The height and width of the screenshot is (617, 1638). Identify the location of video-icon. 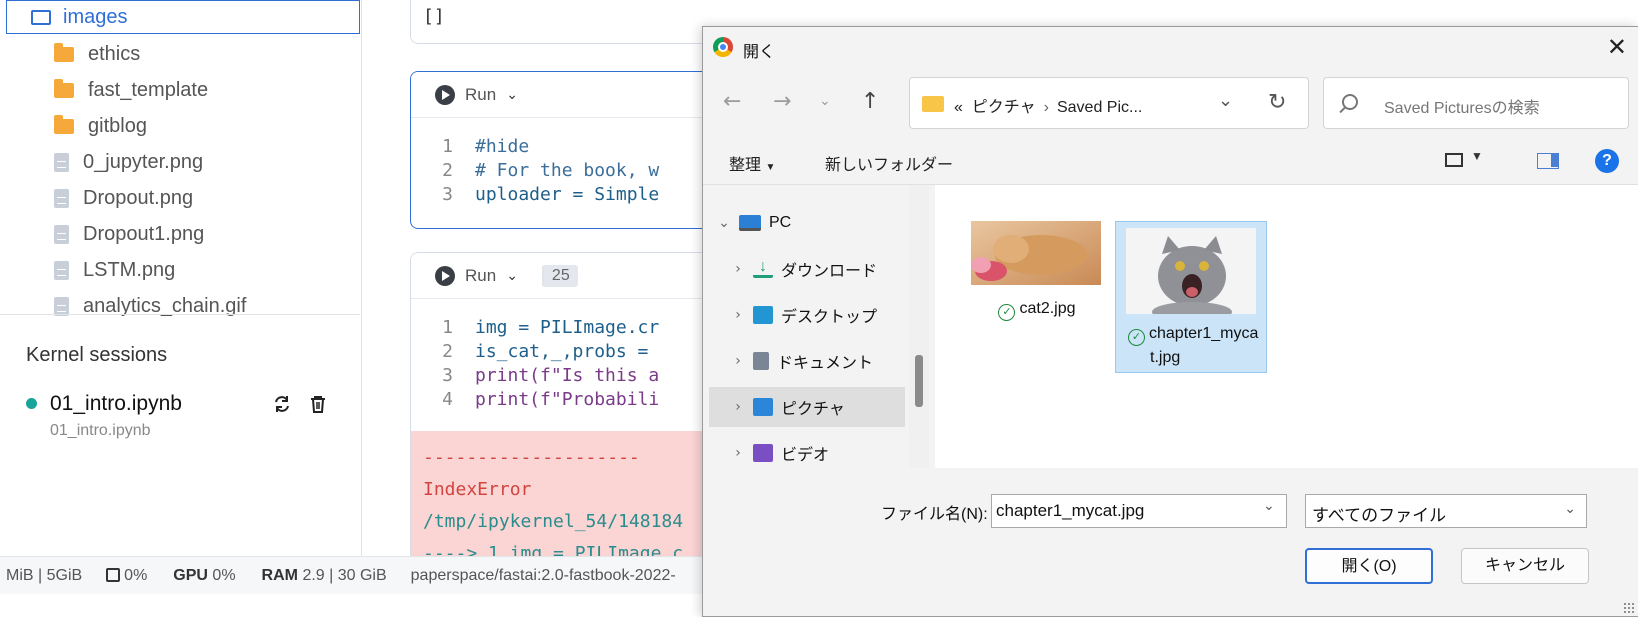
(763, 453).